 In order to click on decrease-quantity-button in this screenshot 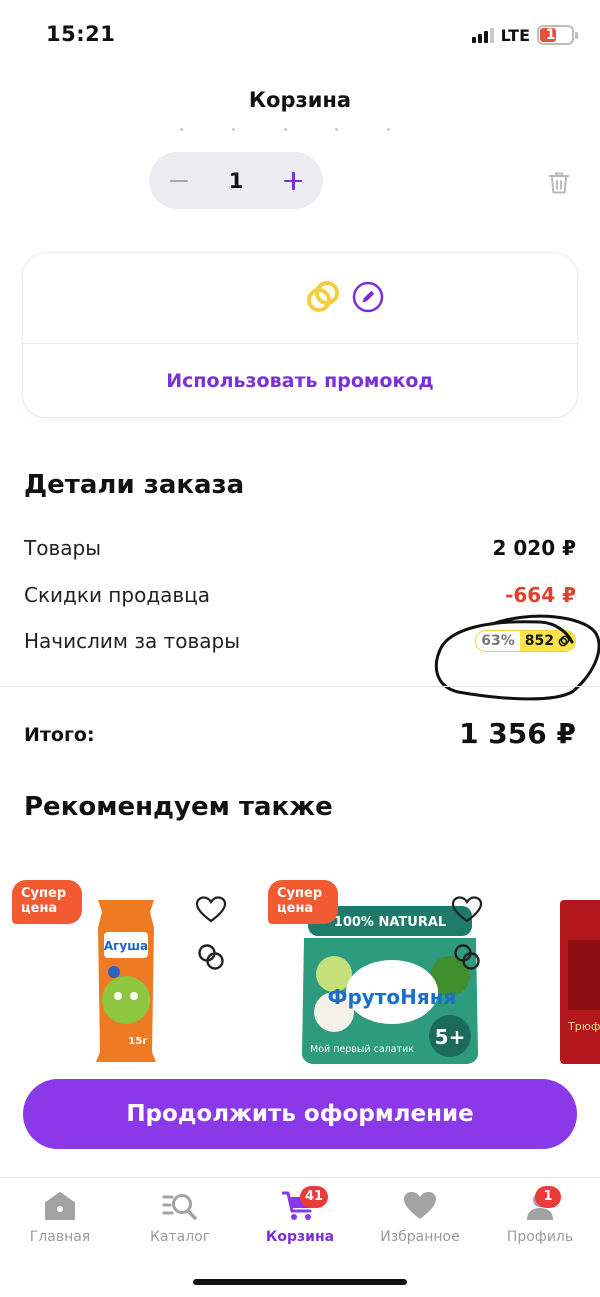, I will do `click(179, 181)`.